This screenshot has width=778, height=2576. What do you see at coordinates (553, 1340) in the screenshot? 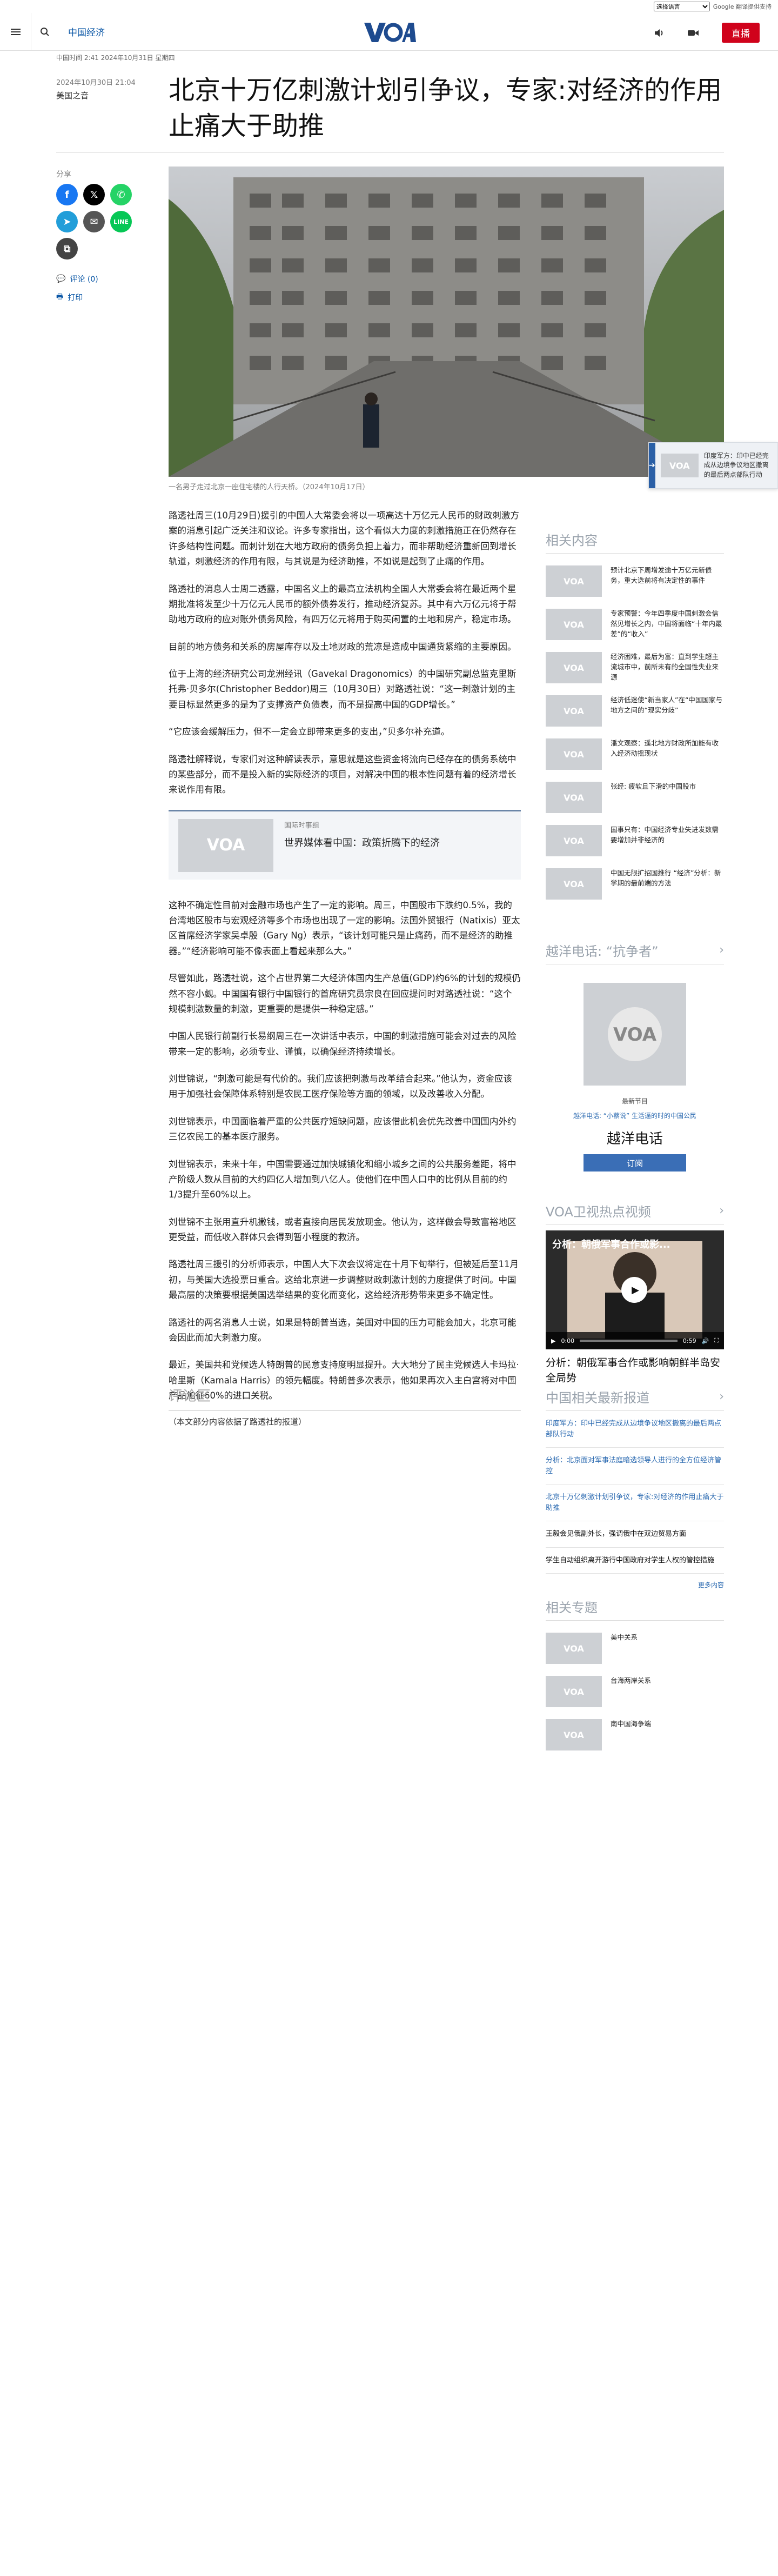
I see `play-icon: ▶` at bounding box center [553, 1340].